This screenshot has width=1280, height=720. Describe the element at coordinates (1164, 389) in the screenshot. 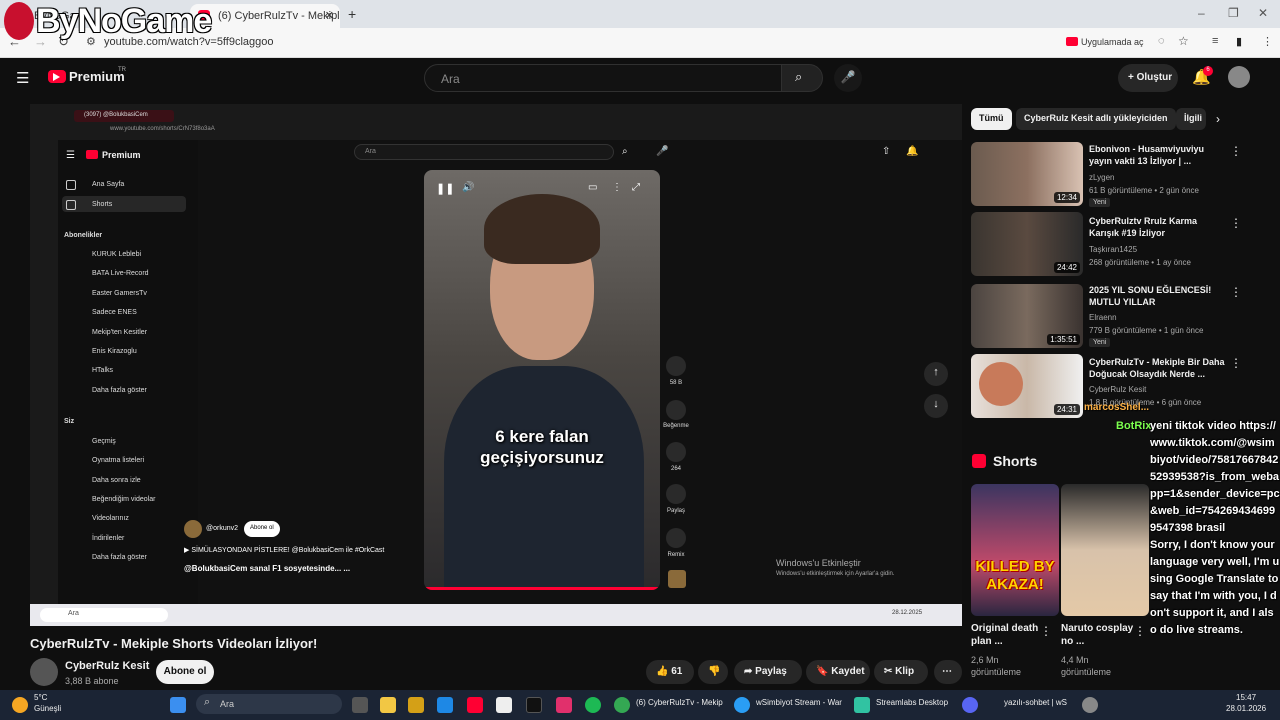

I see `rec-channel: CyberRulz Kesit` at that location.